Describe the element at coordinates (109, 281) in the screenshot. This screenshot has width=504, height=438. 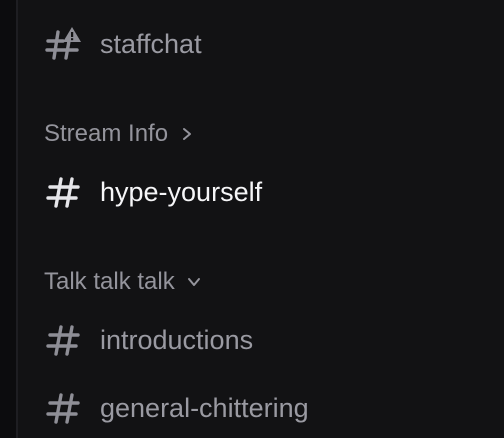
I see `category-label: Talk talk talk` at that location.